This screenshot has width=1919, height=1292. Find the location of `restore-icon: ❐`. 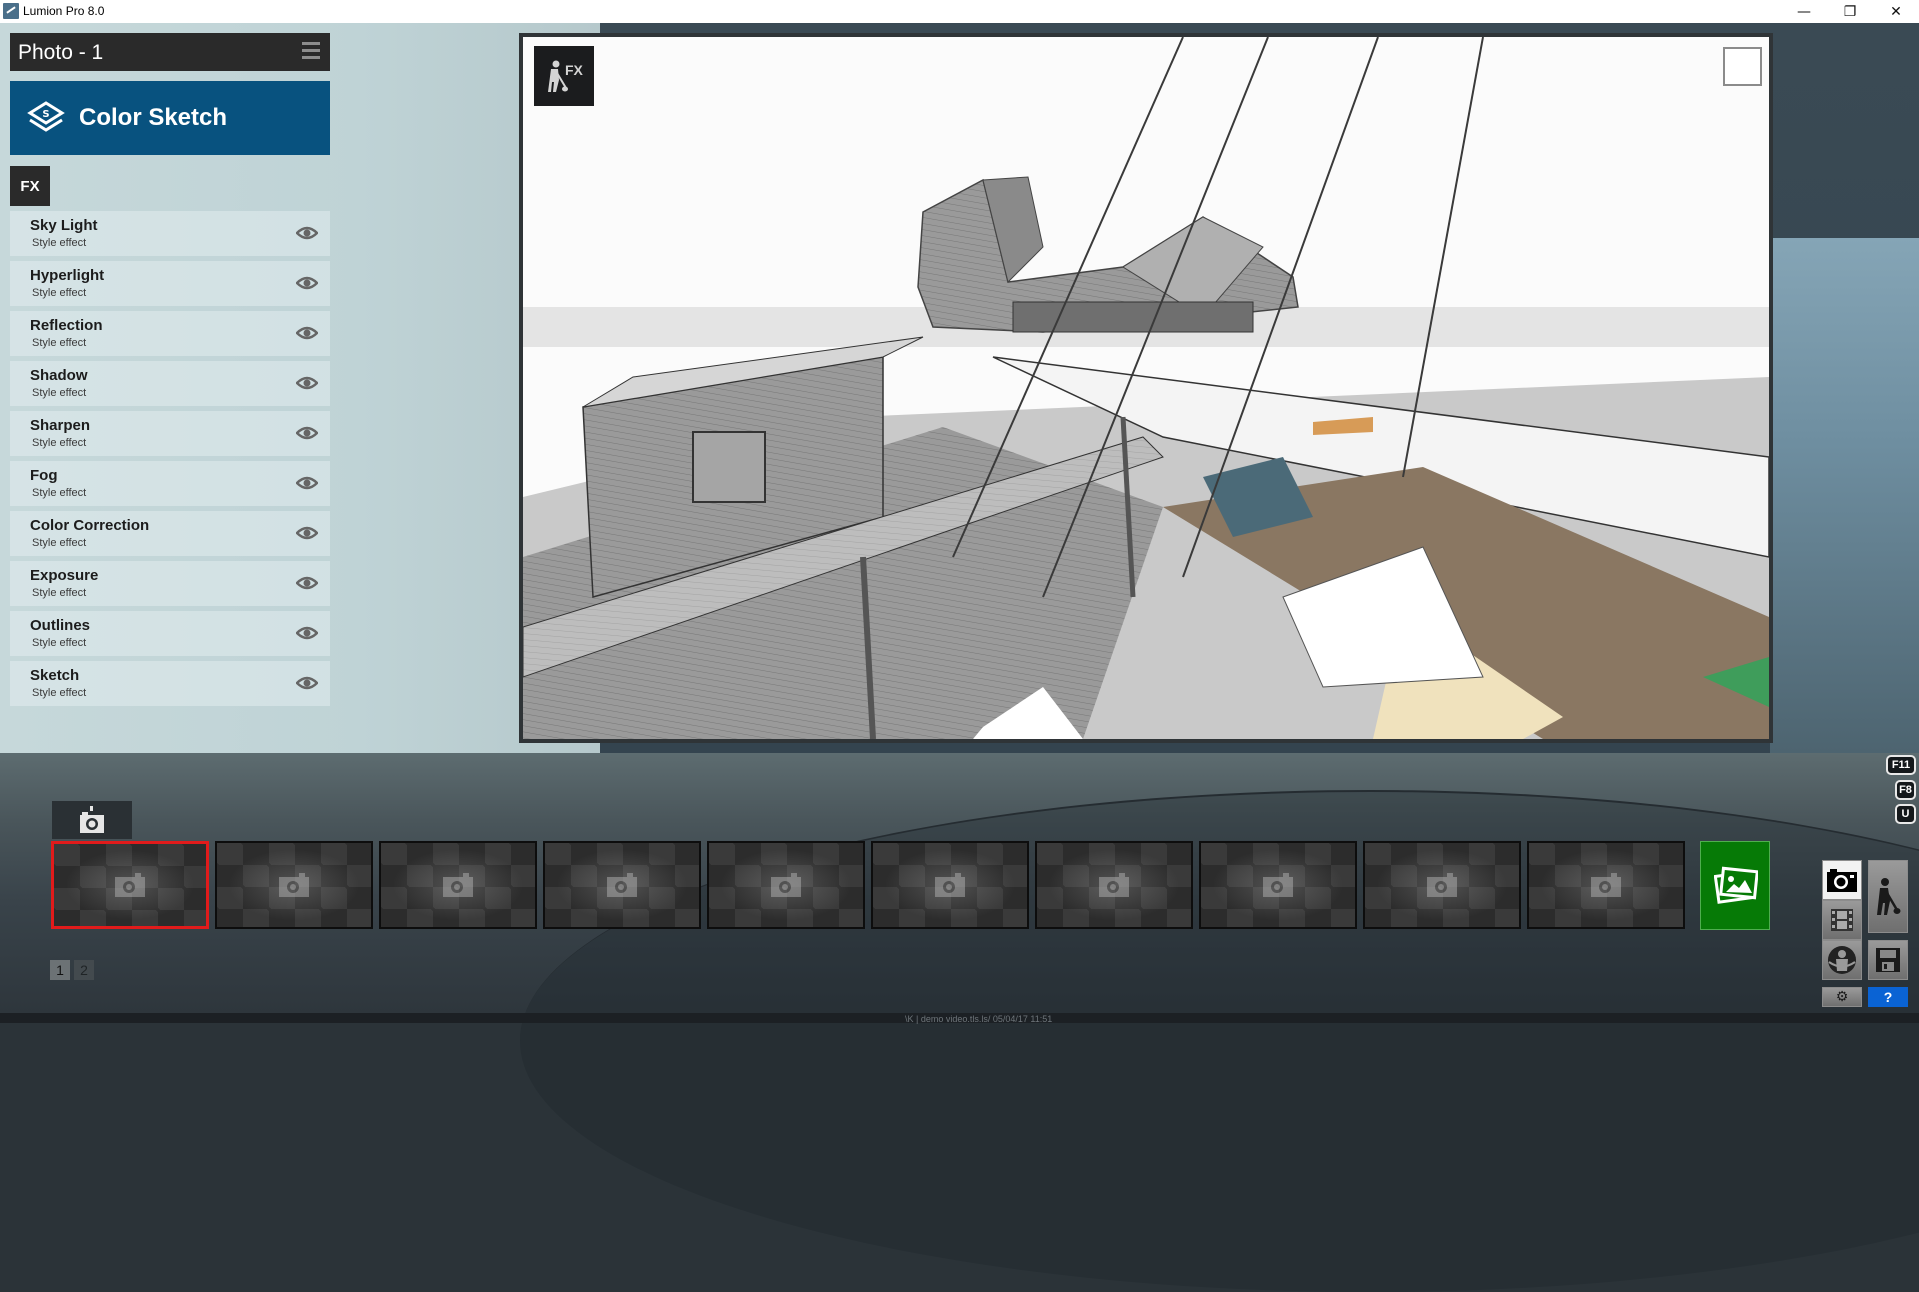

restore-icon: ❐ is located at coordinates (1850, 11).